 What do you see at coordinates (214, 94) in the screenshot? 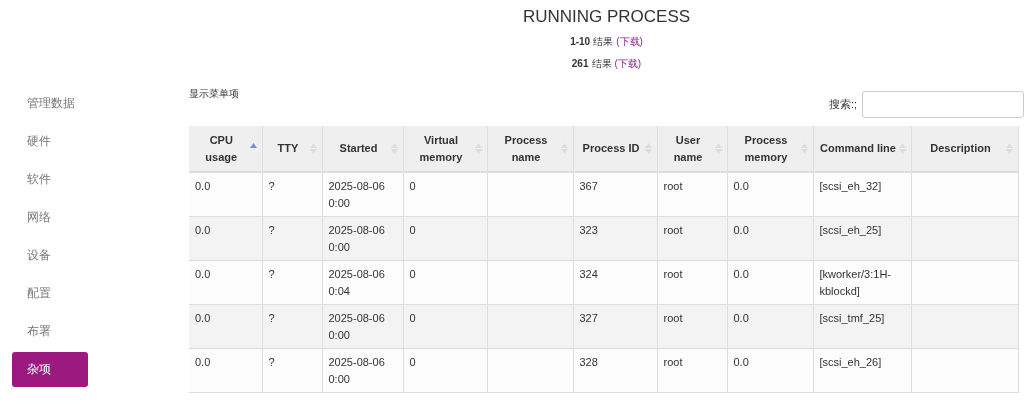
I see `column-toggle: 显示菜单项` at bounding box center [214, 94].